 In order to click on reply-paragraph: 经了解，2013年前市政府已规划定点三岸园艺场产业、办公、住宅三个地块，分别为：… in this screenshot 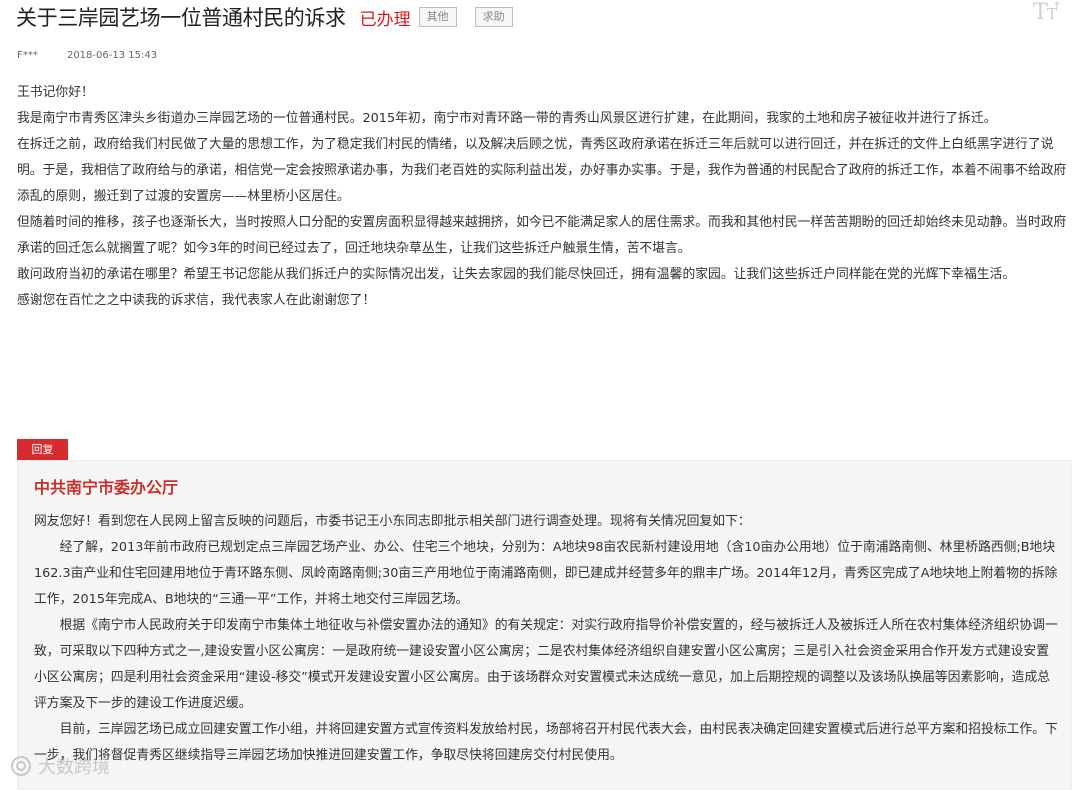, I will do `click(546, 573)`.